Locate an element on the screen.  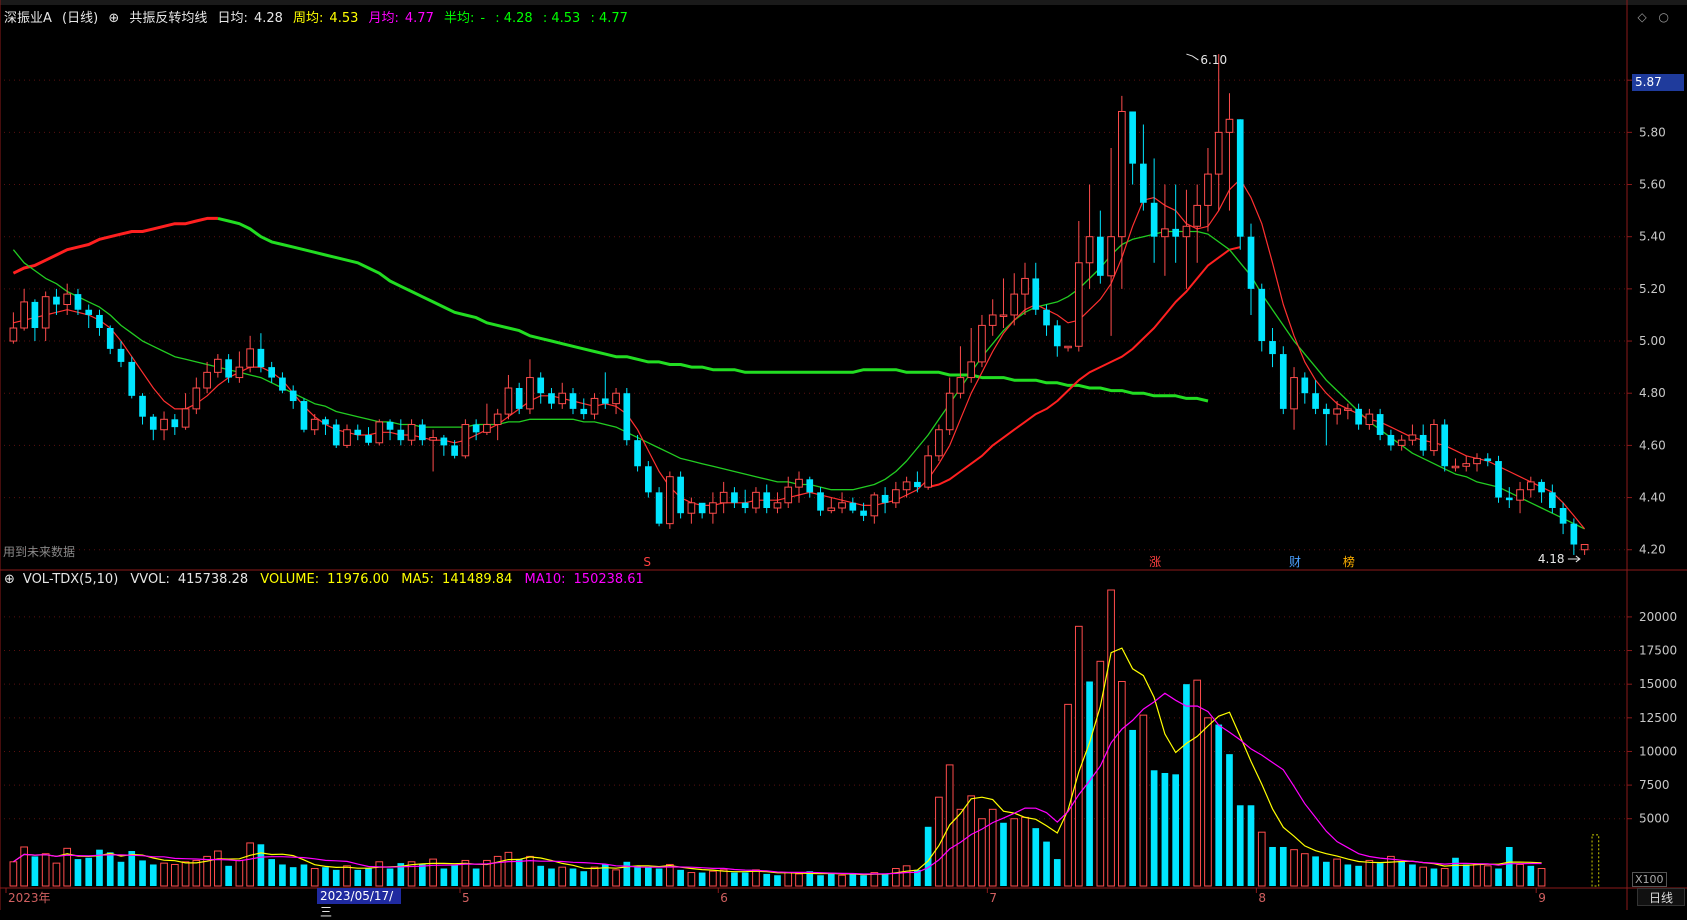
volume-tick-label: 20000 is located at coordinates (1658, 617).